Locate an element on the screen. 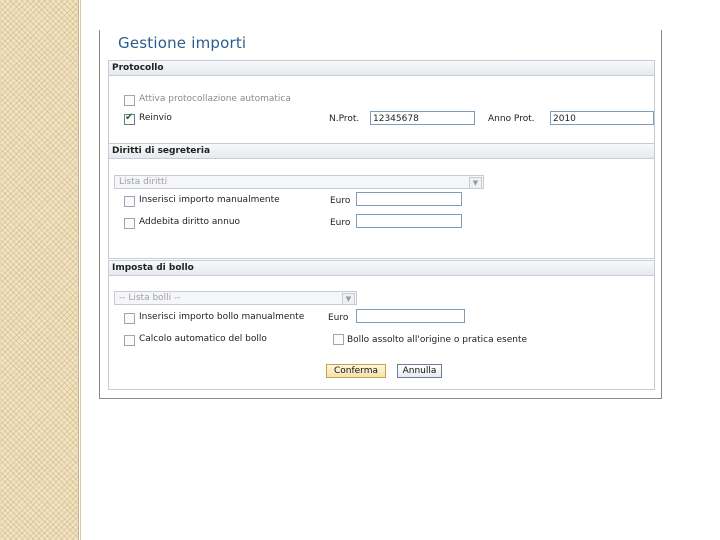  bollo-auto-checkbox is located at coordinates (129, 340).